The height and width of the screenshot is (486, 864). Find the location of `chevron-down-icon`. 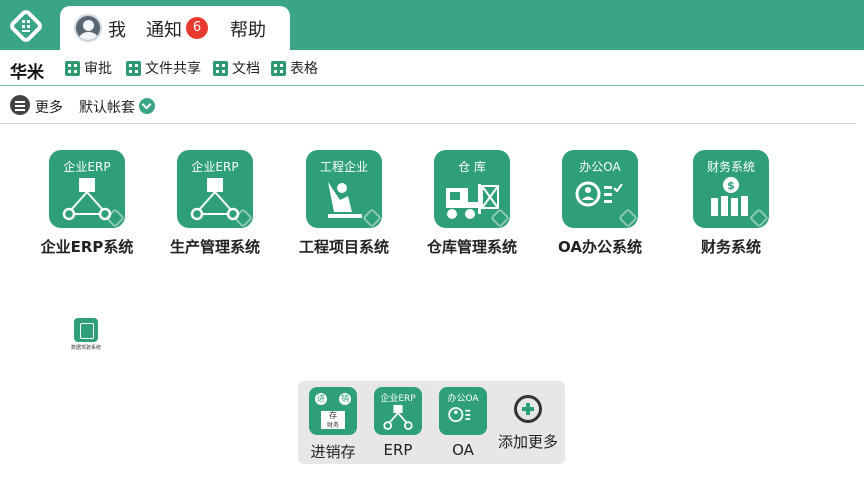

chevron-down-icon is located at coordinates (147, 106).